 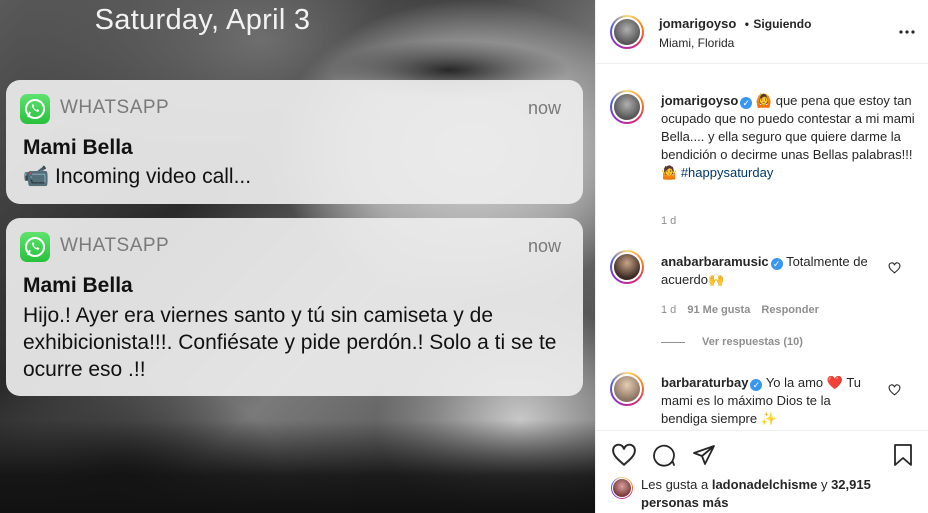 I want to click on likes-conjunction: y, so click(x=824, y=484).